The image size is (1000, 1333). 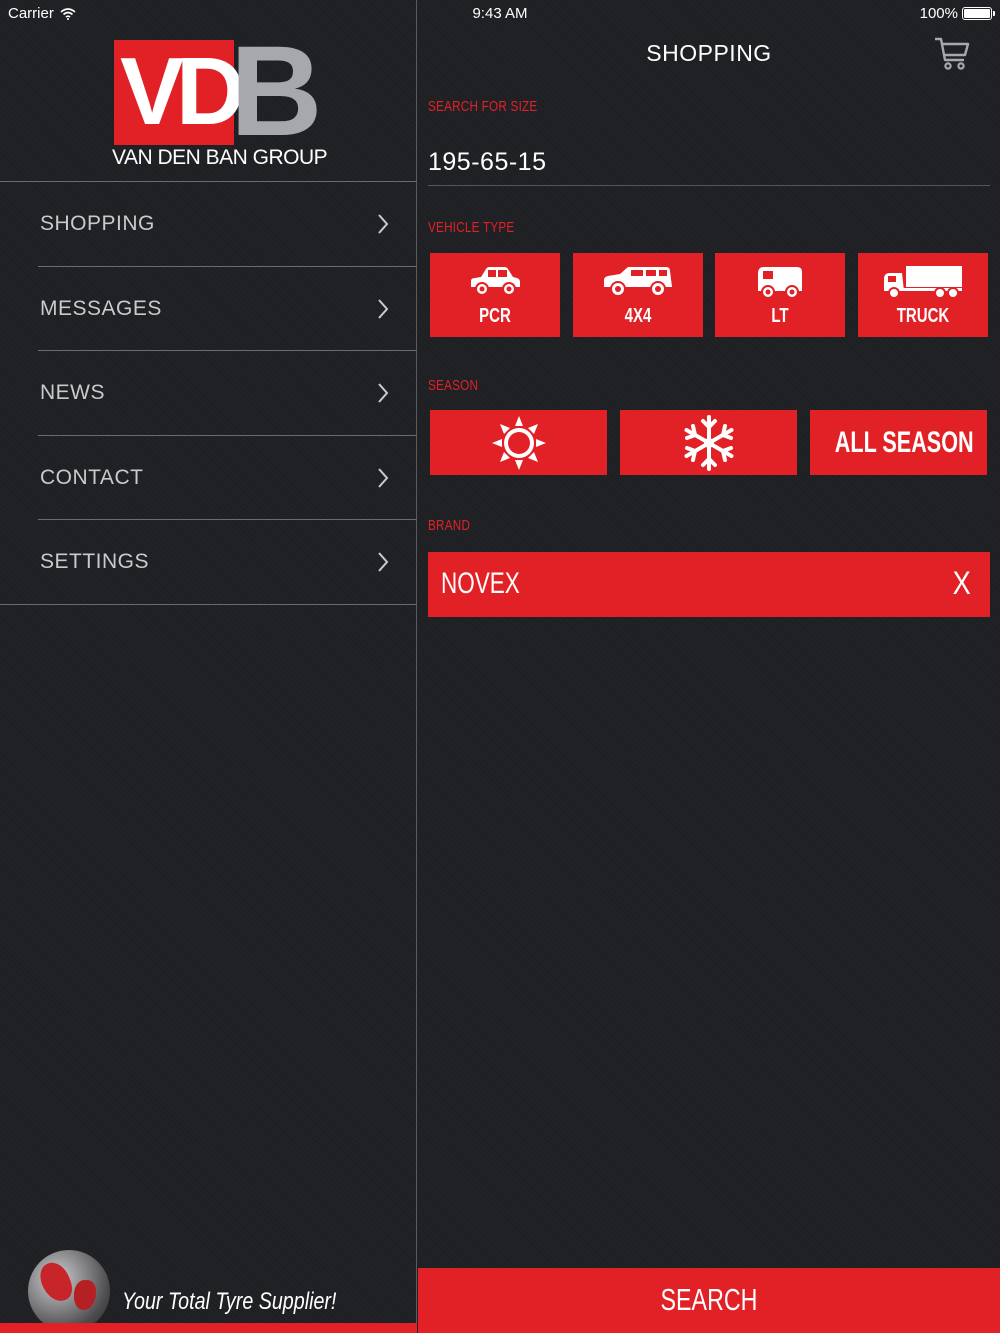 What do you see at coordinates (220, 95) in the screenshot?
I see `vdb-logo: VD B VAN DEN BAN GROUP` at bounding box center [220, 95].